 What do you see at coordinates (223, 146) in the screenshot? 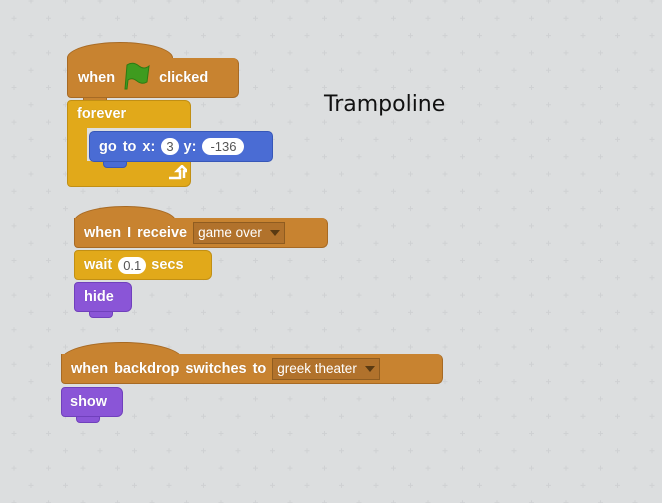
I see `y-value-input: -136` at bounding box center [223, 146].